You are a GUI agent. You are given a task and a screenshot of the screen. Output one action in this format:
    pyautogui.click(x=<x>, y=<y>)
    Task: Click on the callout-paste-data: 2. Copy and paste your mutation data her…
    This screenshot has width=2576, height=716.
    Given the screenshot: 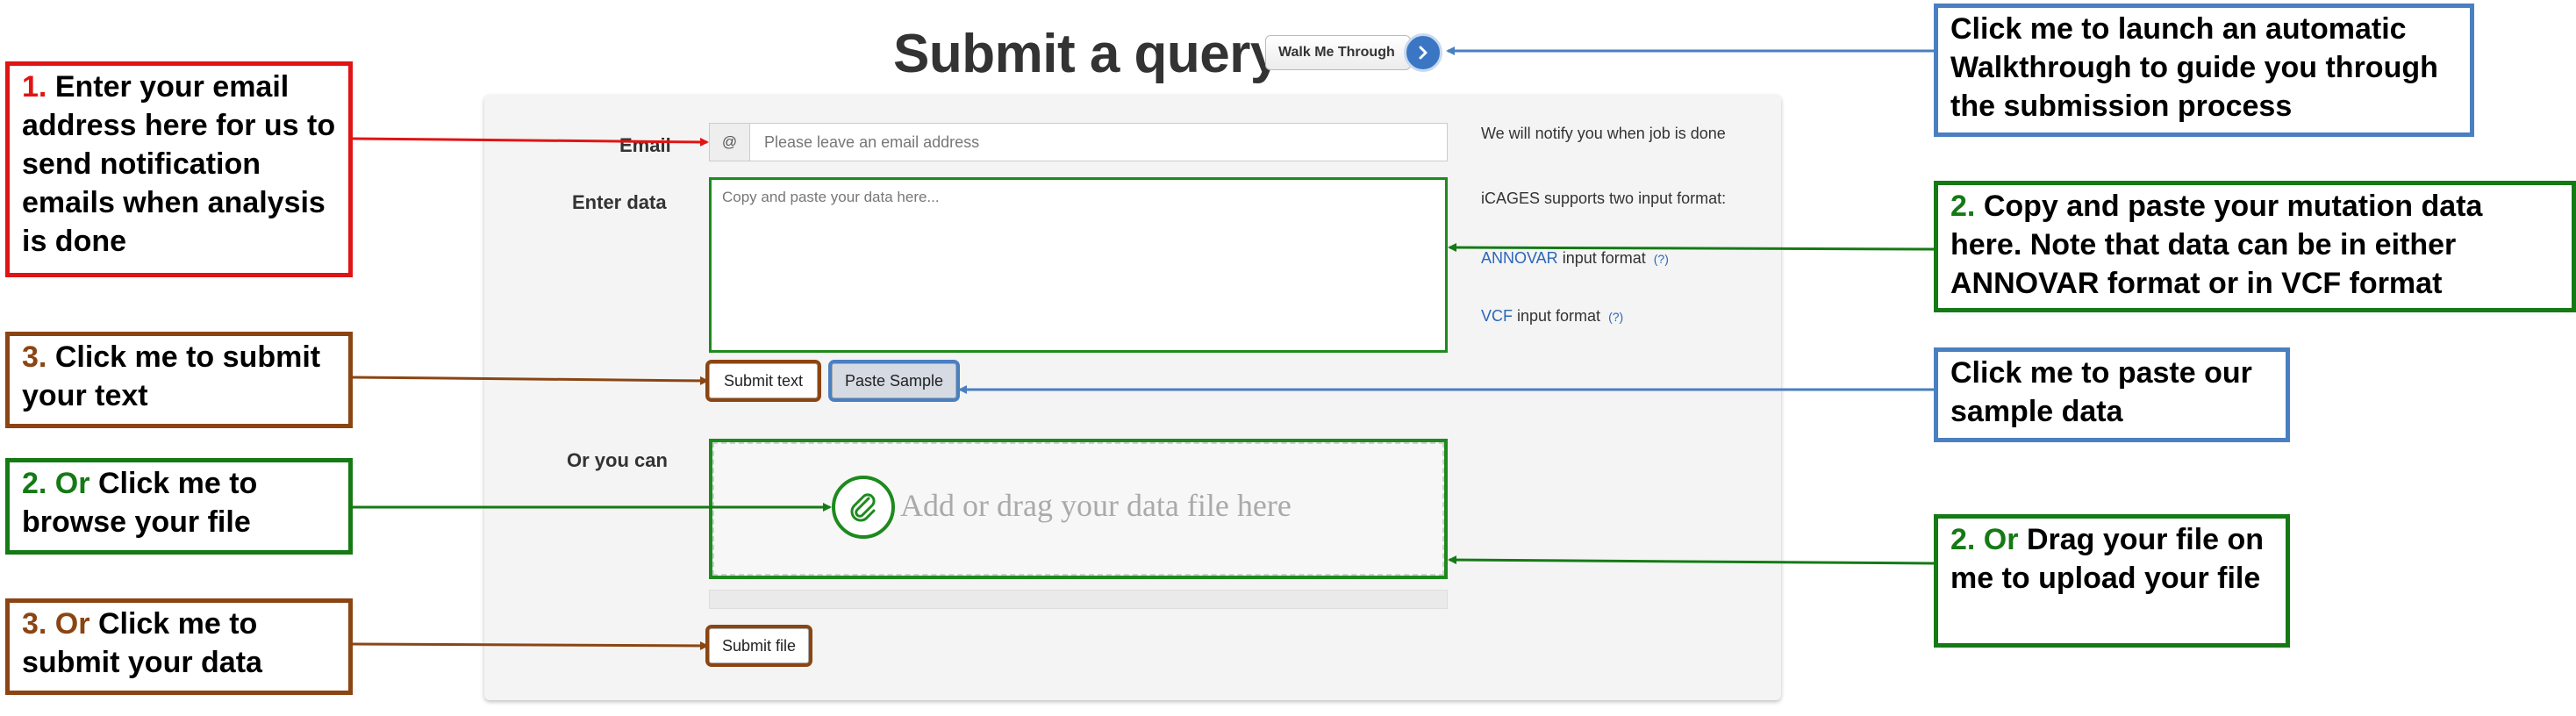 What is the action you would take?
    pyautogui.click(x=2255, y=246)
    